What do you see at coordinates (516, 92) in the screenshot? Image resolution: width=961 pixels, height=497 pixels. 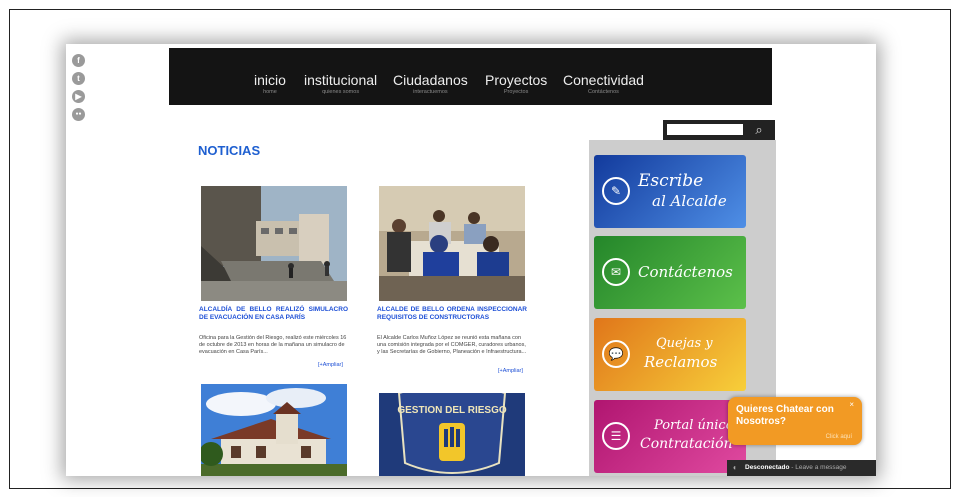 I see `nav-sublabel: Proyectos` at bounding box center [516, 92].